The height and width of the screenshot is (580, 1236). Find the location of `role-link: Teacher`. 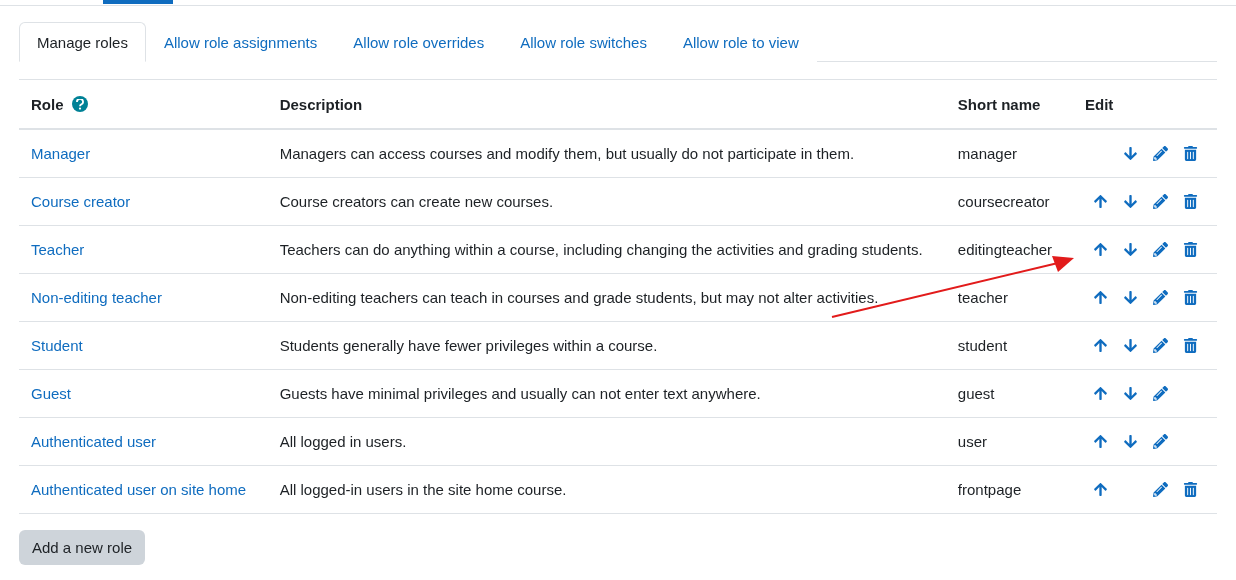

role-link: Teacher is located at coordinates (58, 249).